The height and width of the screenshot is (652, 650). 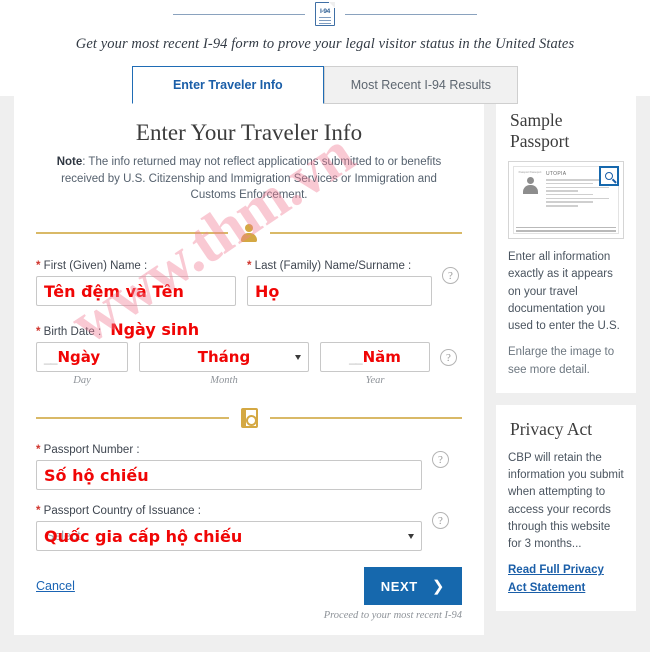 What do you see at coordinates (96, 475) in the screenshot?
I see `passport-number-annotation: Số hộ chiếu` at bounding box center [96, 475].